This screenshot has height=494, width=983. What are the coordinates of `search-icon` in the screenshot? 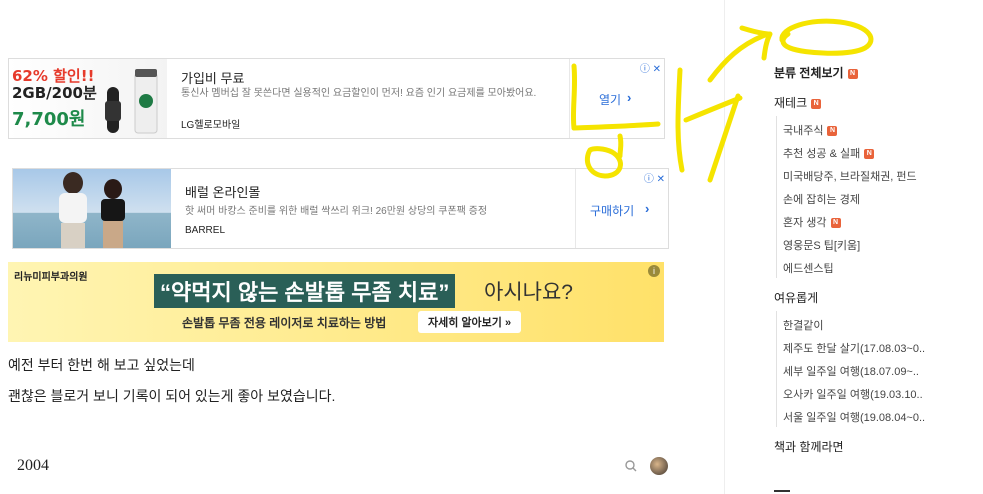 It's located at (631, 466).